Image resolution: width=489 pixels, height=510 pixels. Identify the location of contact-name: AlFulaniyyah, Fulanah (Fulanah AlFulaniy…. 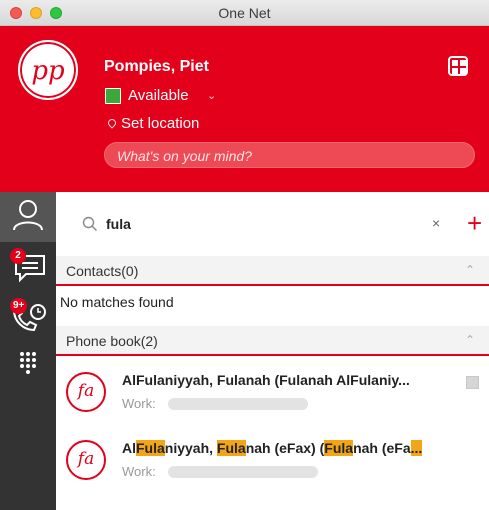
(266, 380).